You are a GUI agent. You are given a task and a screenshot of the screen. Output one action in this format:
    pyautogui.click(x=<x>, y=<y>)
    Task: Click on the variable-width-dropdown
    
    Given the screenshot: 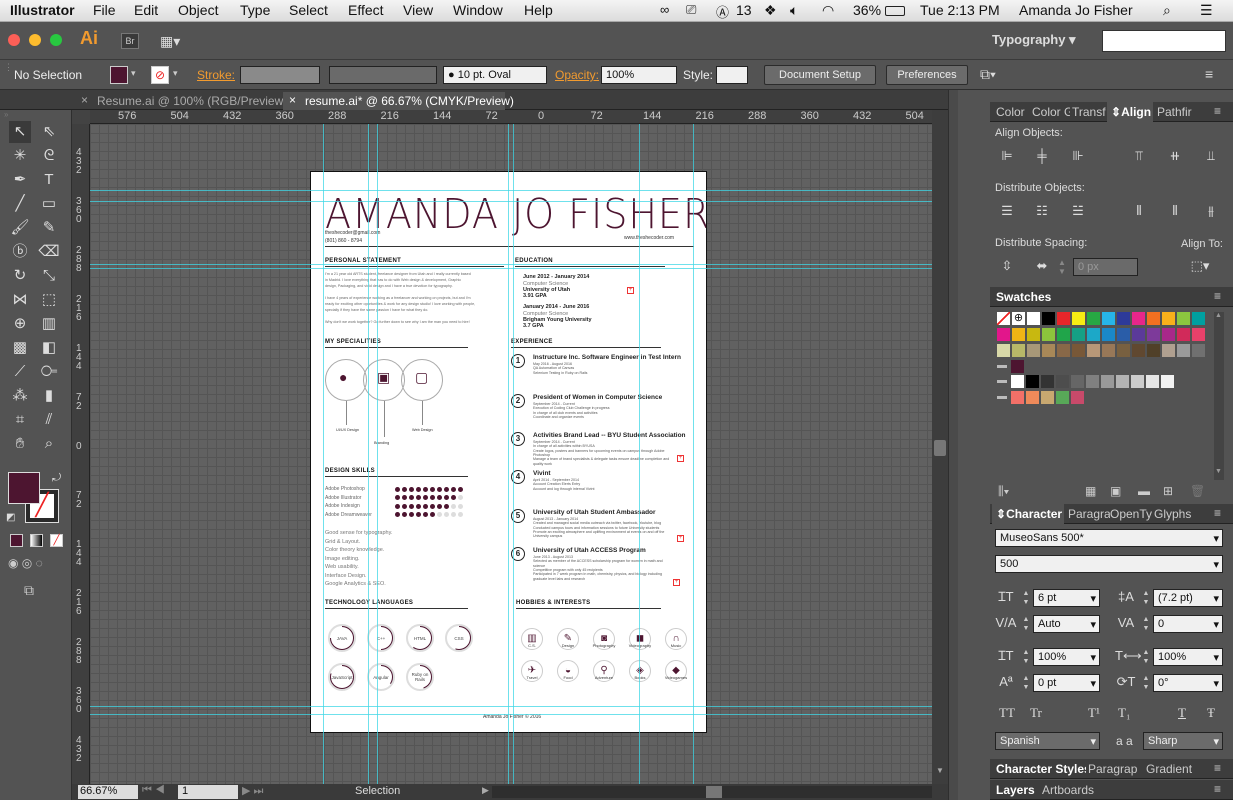 What is the action you would take?
    pyautogui.click(x=383, y=75)
    